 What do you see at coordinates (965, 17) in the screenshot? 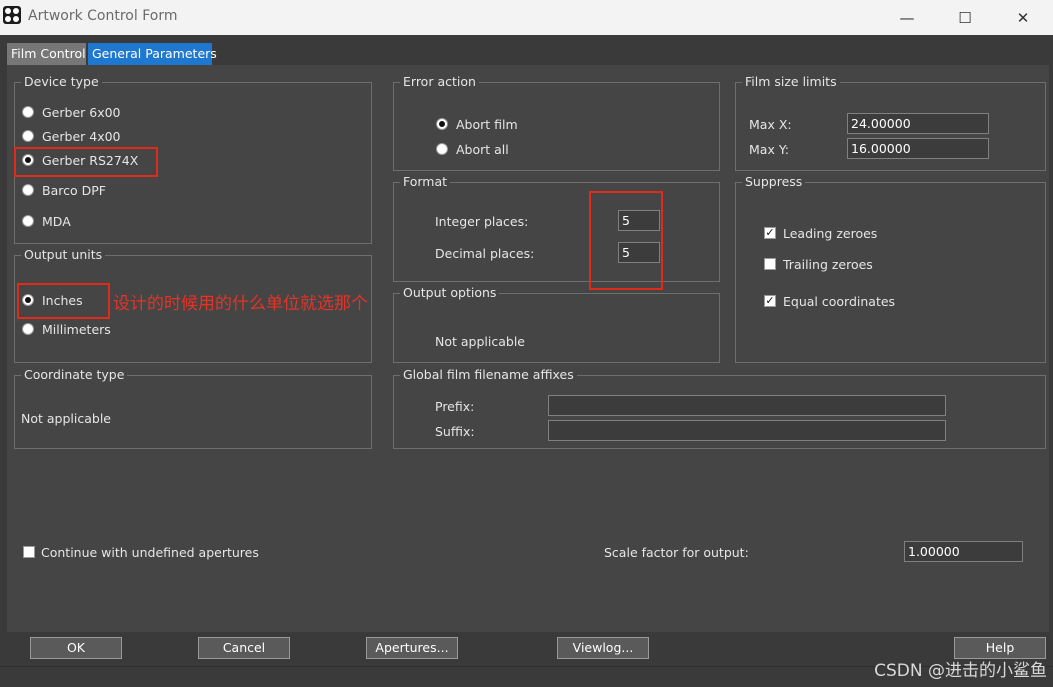
I see `maximize-icon: ☐` at bounding box center [965, 17].